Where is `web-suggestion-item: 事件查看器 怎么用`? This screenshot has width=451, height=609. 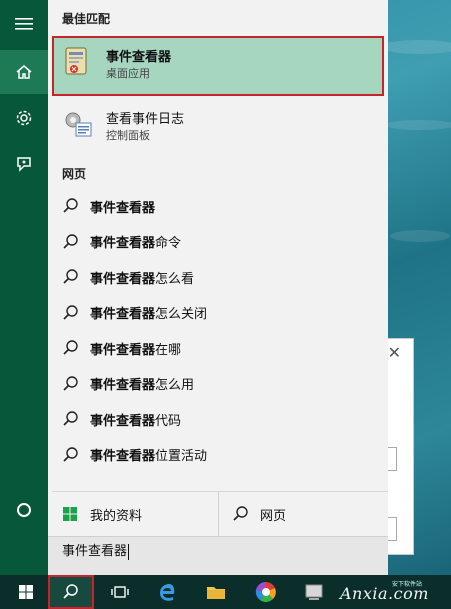
web-suggestion-item: 事件查看器 怎么用 is located at coordinates (220, 384).